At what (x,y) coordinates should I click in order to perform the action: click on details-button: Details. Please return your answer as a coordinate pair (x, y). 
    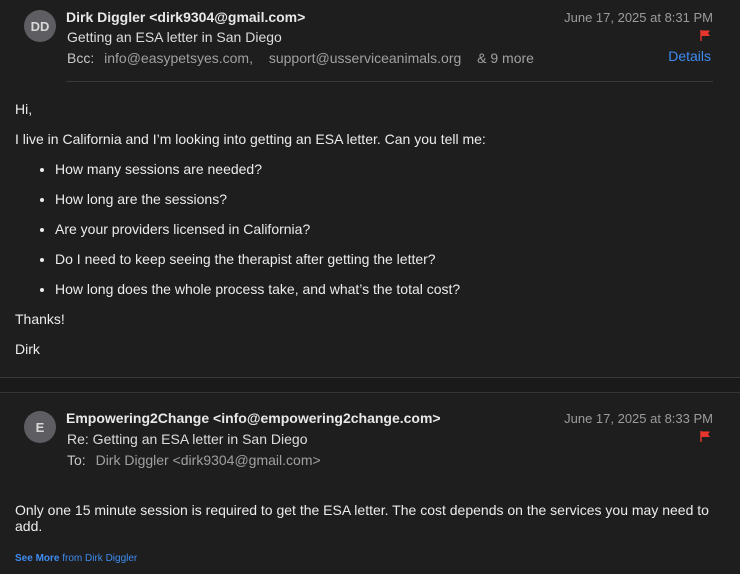
    Looking at the image, I should click on (689, 56).